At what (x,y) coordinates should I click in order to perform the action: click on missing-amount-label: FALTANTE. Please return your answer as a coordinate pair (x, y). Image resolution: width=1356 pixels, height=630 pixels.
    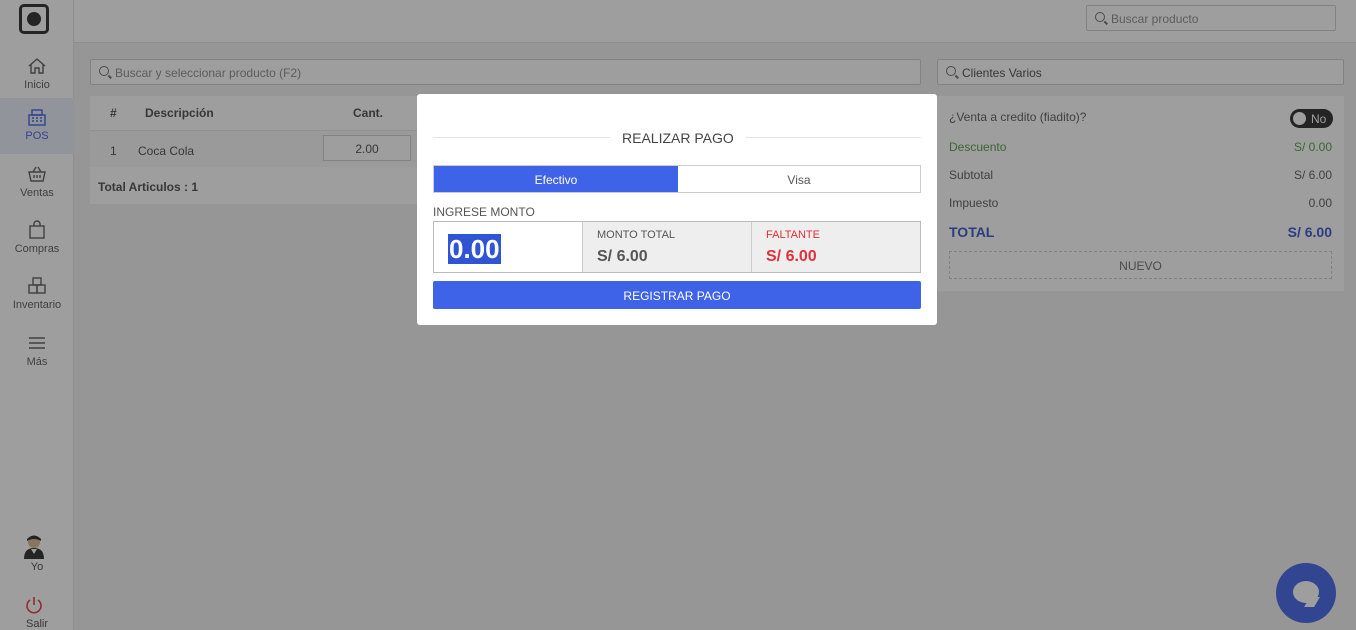
    Looking at the image, I should click on (793, 235).